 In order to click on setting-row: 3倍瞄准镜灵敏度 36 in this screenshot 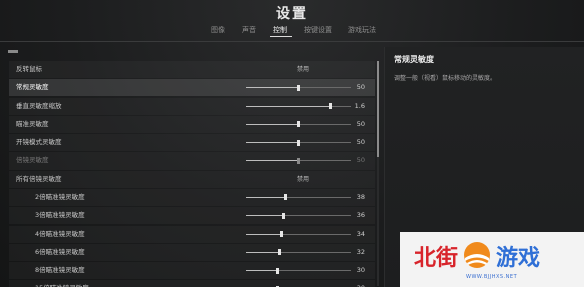, I will do `click(192, 215)`.